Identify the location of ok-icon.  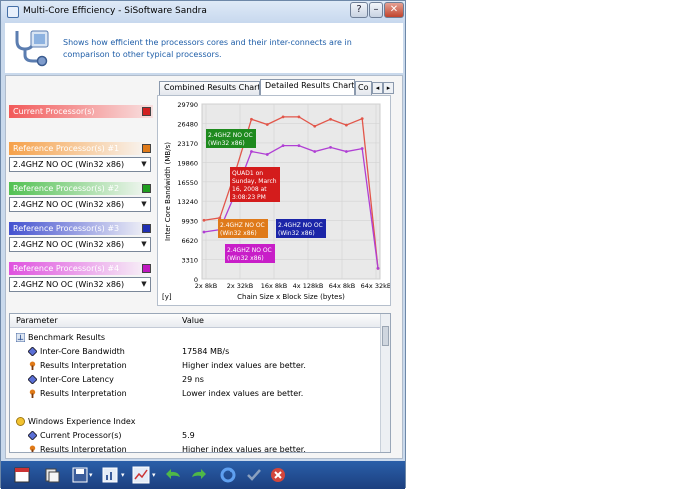
(254, 475).